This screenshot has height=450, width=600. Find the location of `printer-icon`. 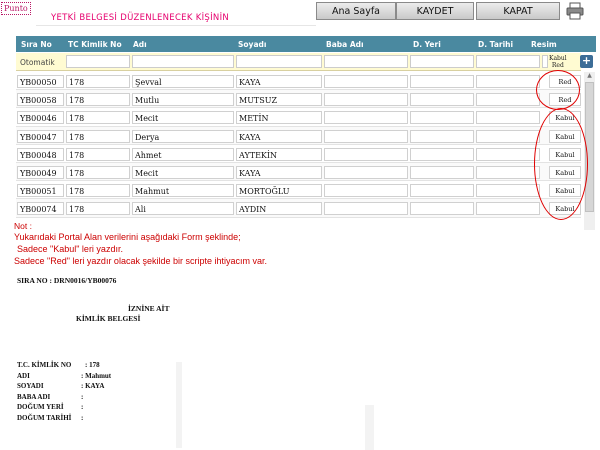

printer-icon is located at coordinates (575, 11).